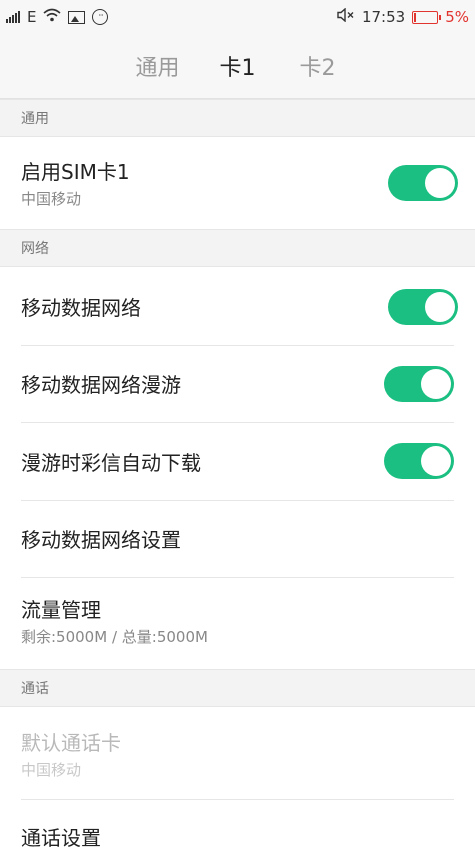  I want to click on battery-icon, so click(427, 17).